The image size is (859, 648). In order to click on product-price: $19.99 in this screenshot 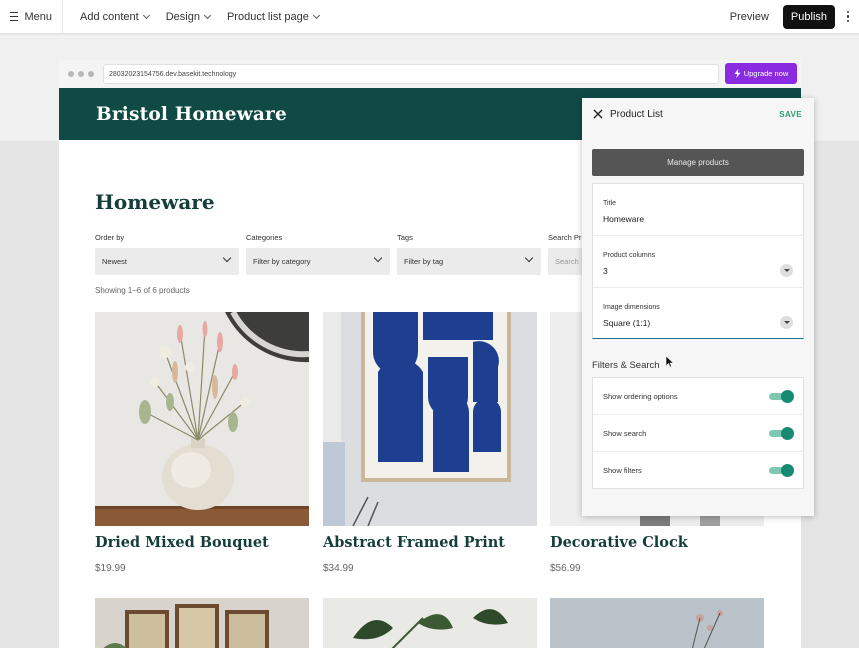, I will do `click(110, 568)`.